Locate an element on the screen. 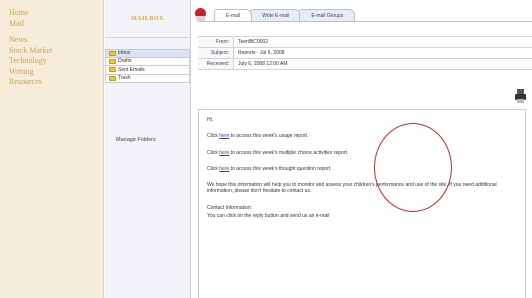 This screenshot has width=532, height=298. header-label: Received: is located at coordinates (216, 64).